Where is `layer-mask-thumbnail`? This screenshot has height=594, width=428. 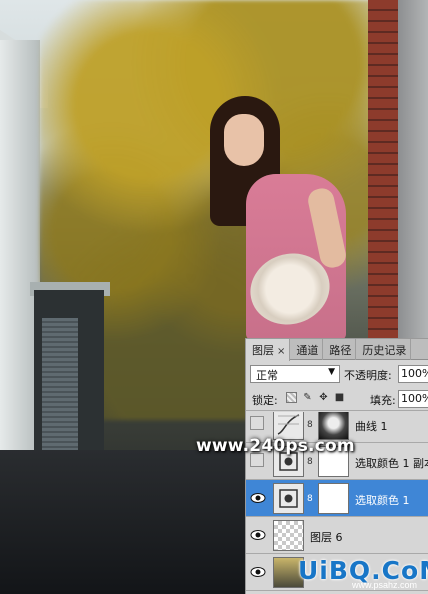
layer-mask-thumbnail is located at coordinates (333, 498).